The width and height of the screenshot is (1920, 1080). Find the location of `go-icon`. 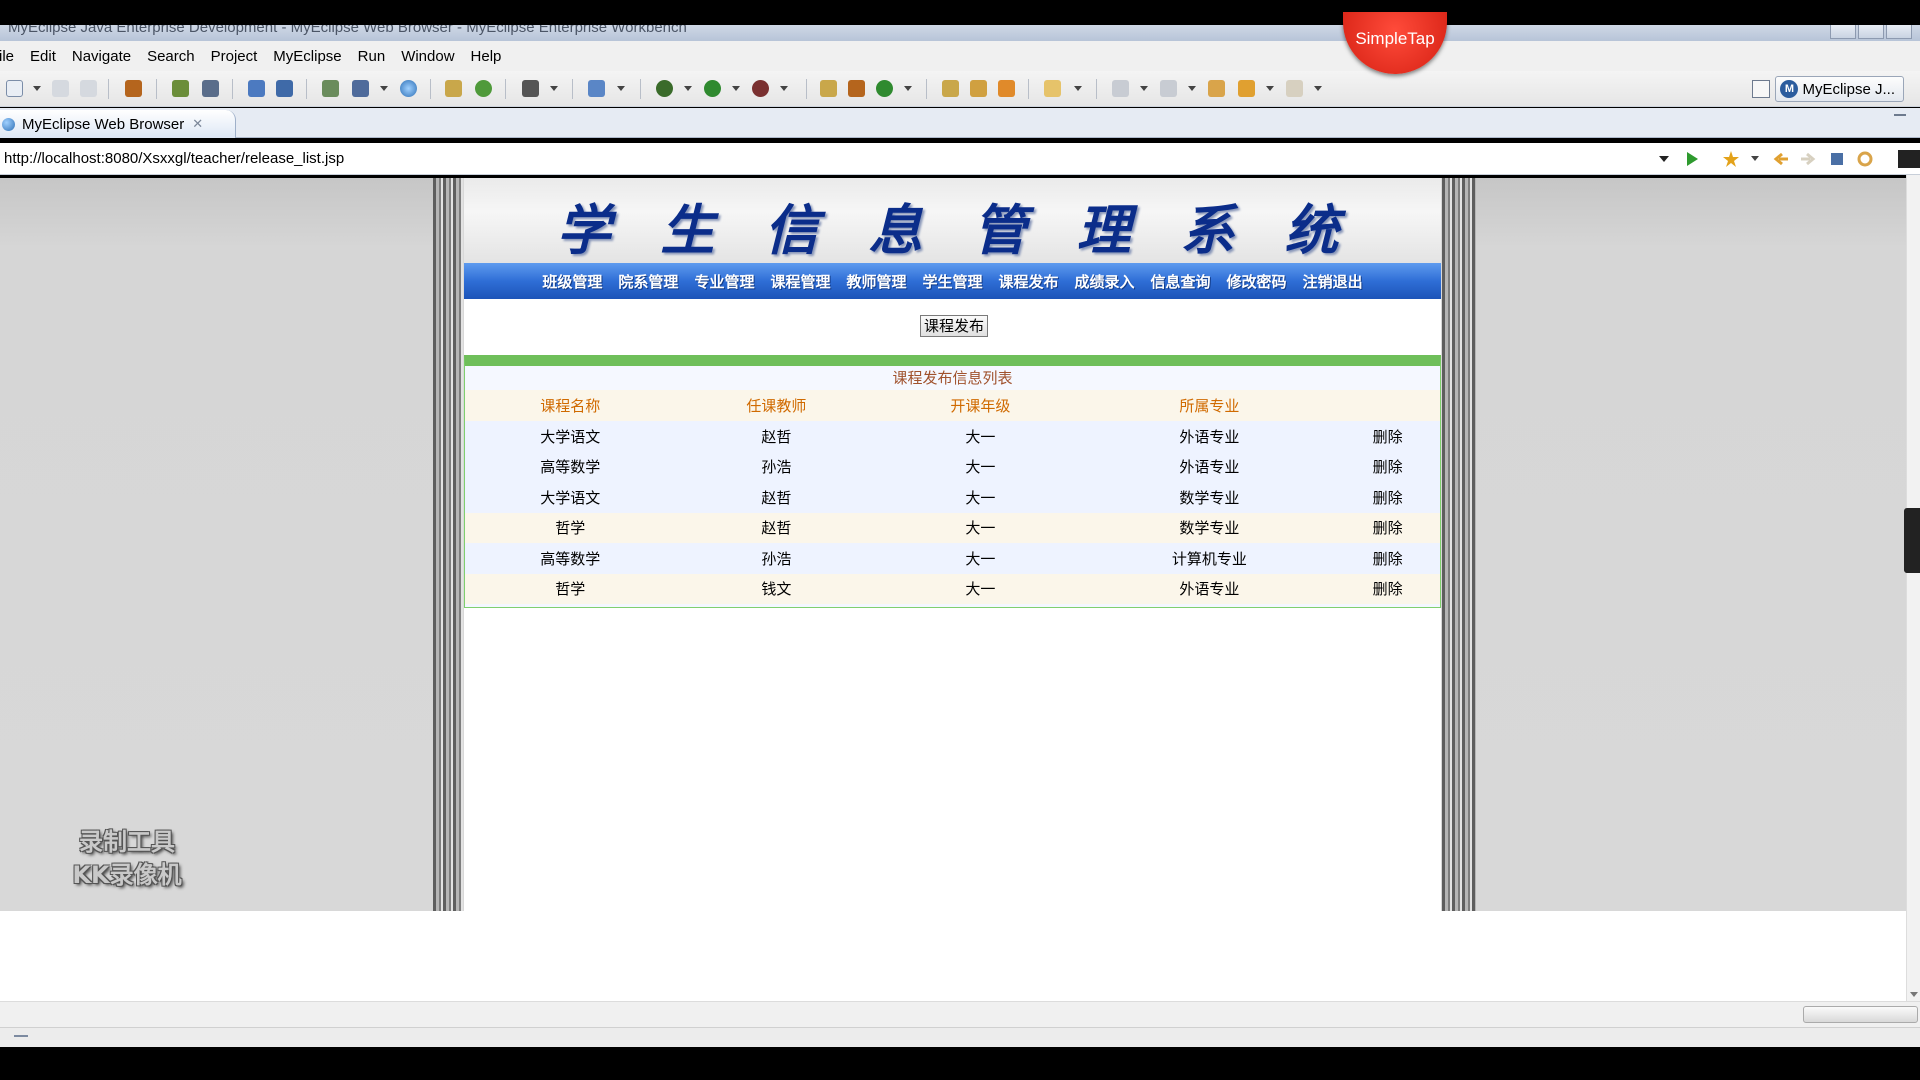

go-icon is located at coordinates (1692, 159).